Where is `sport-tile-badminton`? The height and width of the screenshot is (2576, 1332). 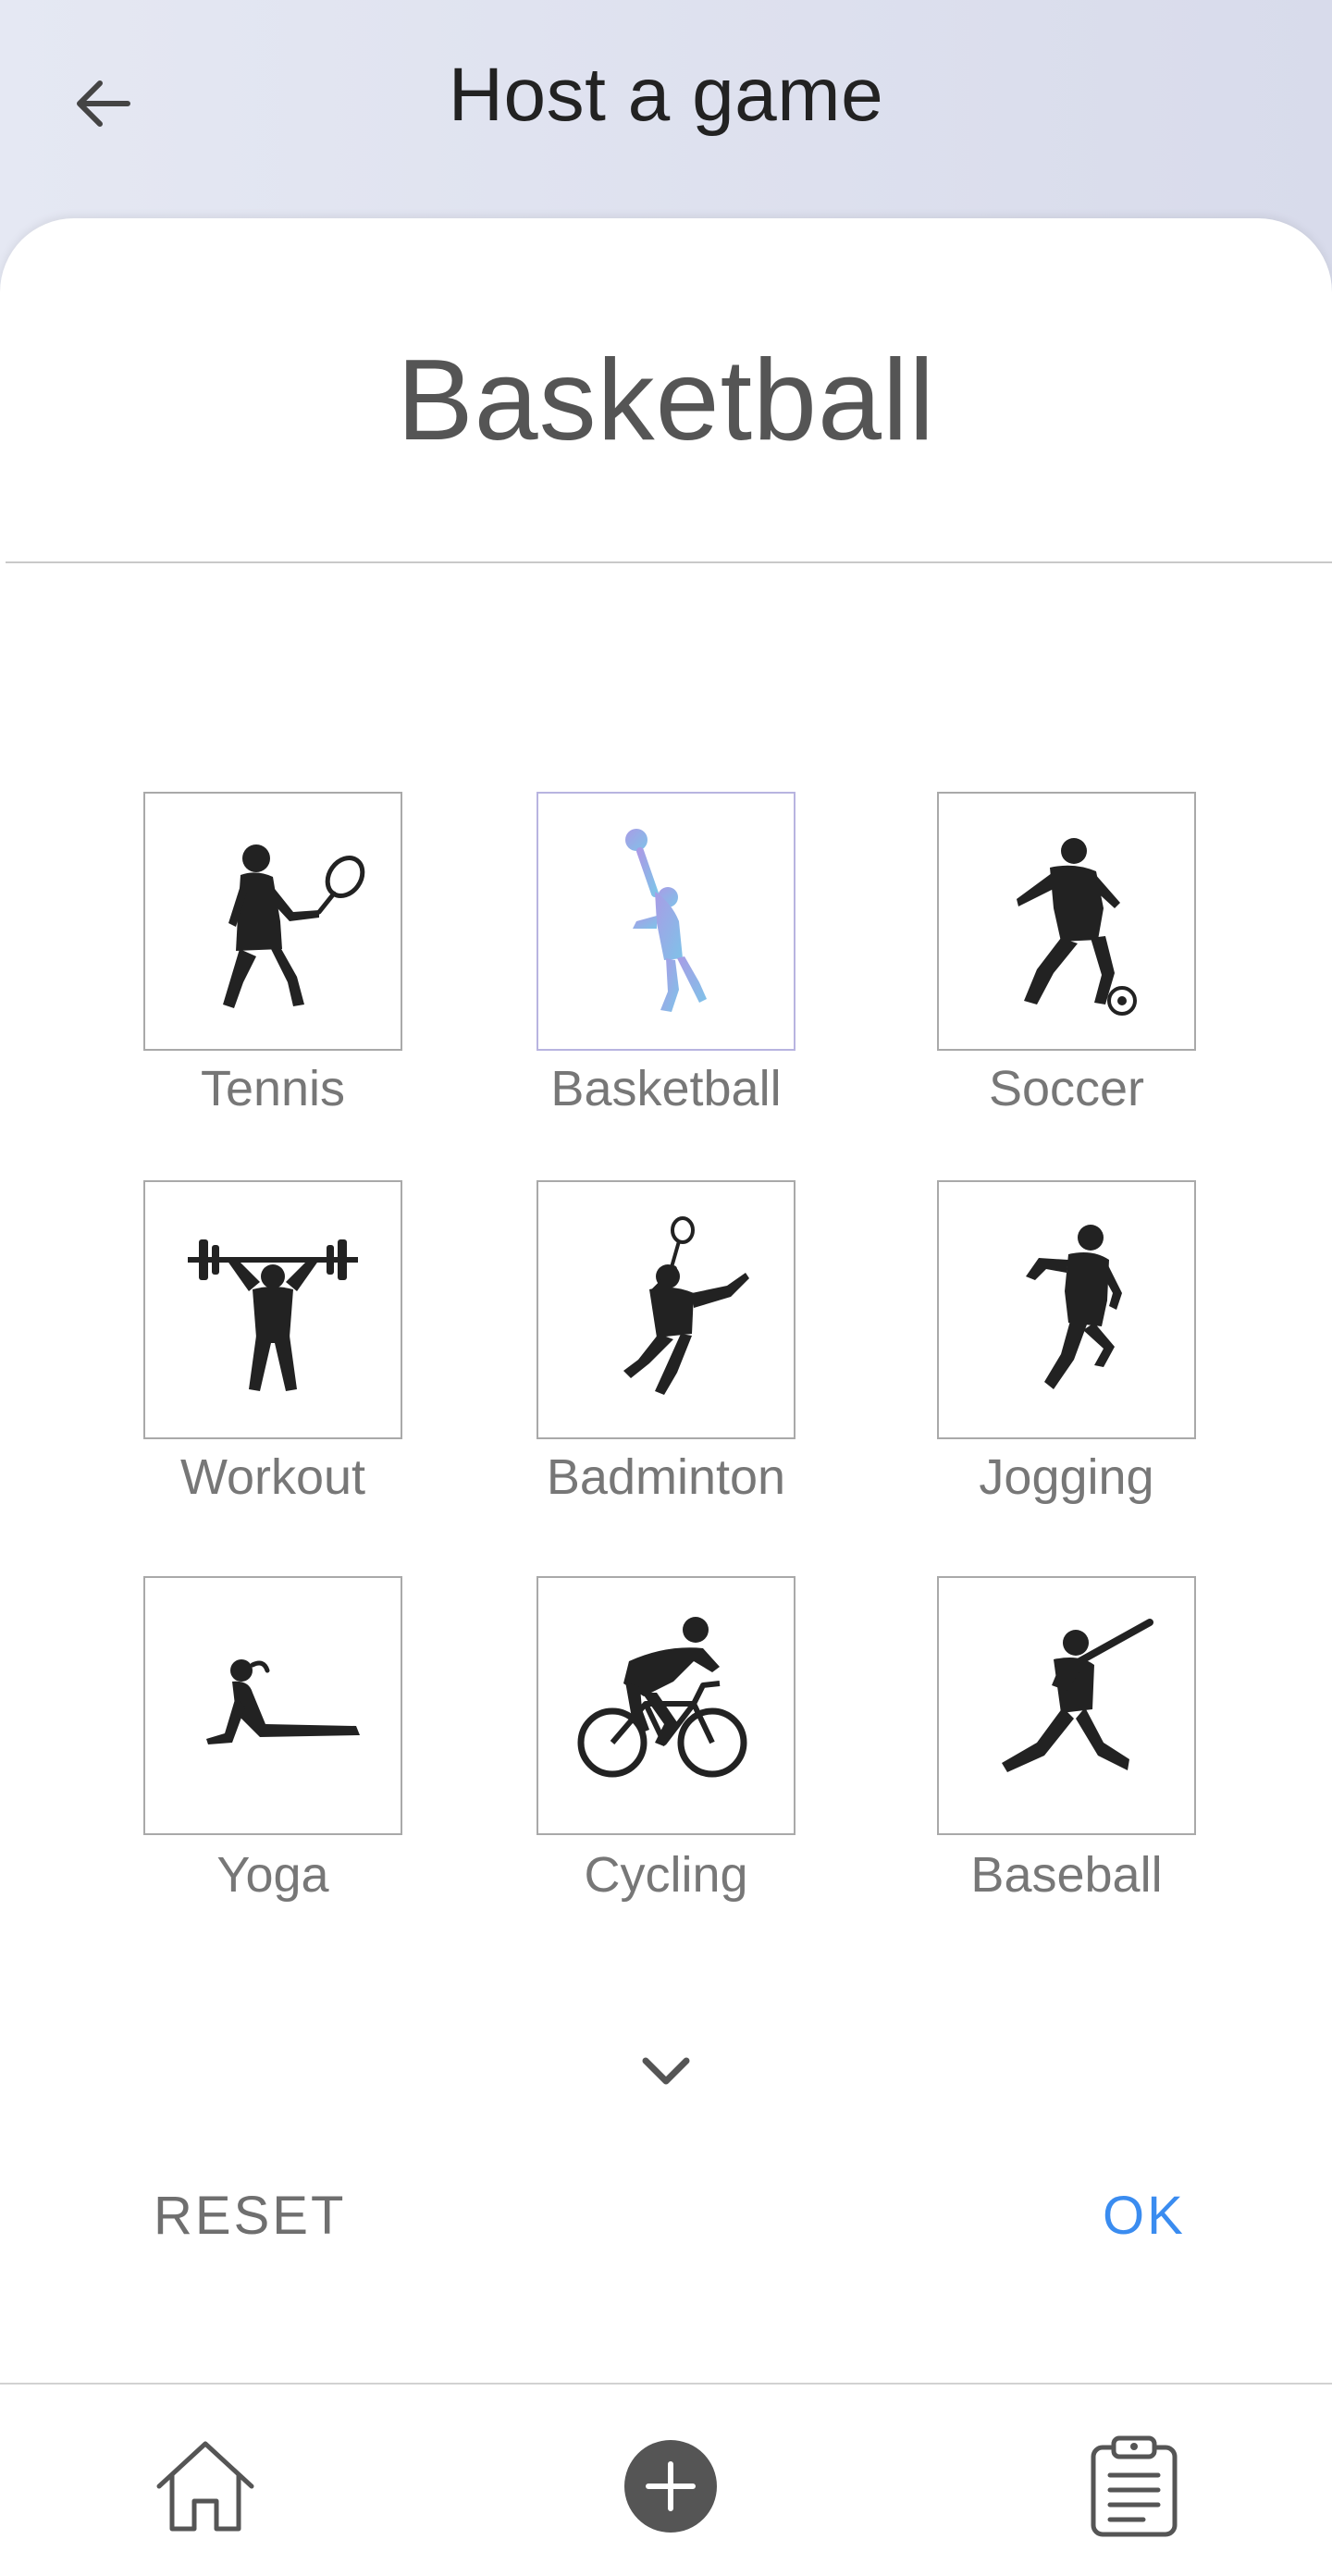 sport-tile-badminton is located at coordinates (666, 1309).